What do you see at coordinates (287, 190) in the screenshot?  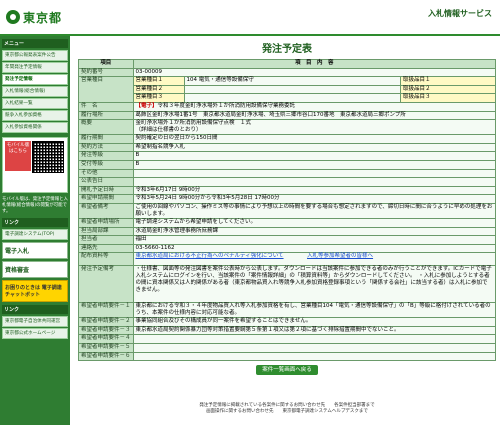 I see `table-row: 開札予定日時 令和3年6月17日 9時00分` at bounding box center [287, 190].